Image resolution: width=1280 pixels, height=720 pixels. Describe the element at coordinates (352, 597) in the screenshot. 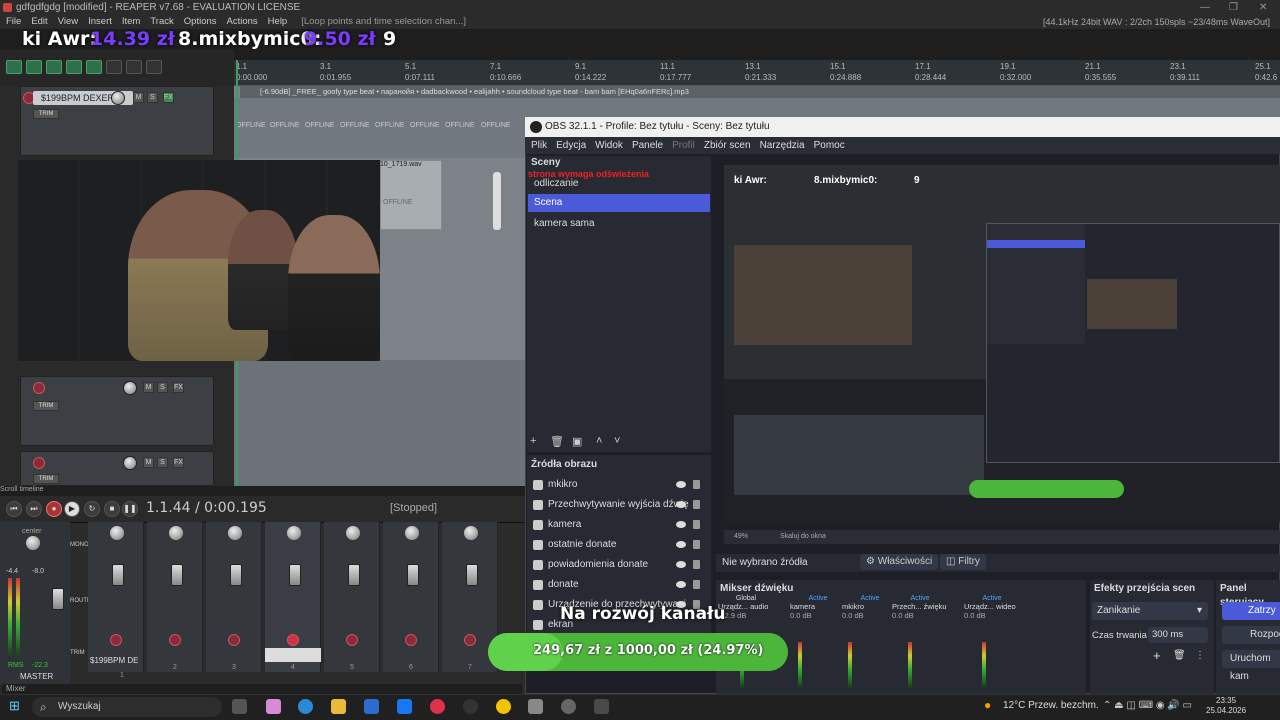

I see `mixer-channel-5: 5` at that location.